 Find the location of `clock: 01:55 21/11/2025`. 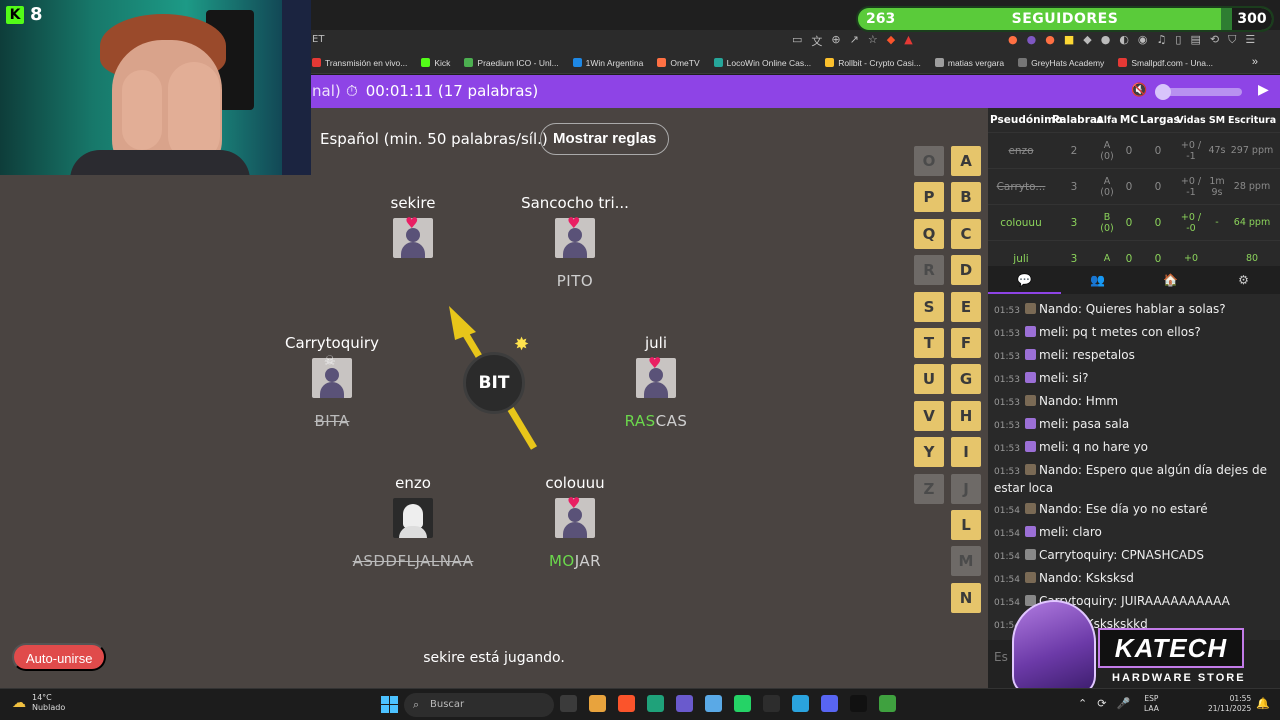

clock: 01:55 21/11/2025 is located at coordinates (1229, 704).